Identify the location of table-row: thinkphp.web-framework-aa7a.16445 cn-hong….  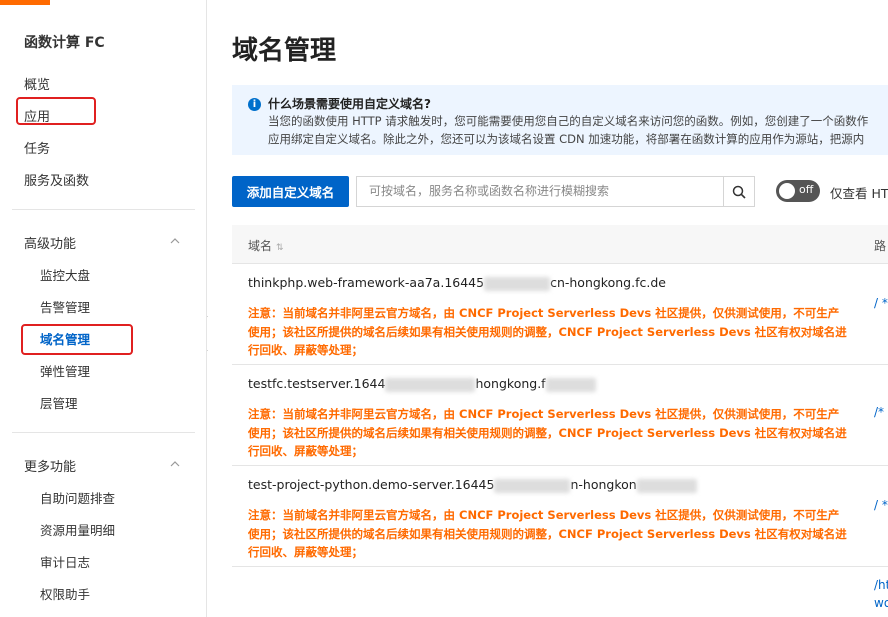
(560, 314).